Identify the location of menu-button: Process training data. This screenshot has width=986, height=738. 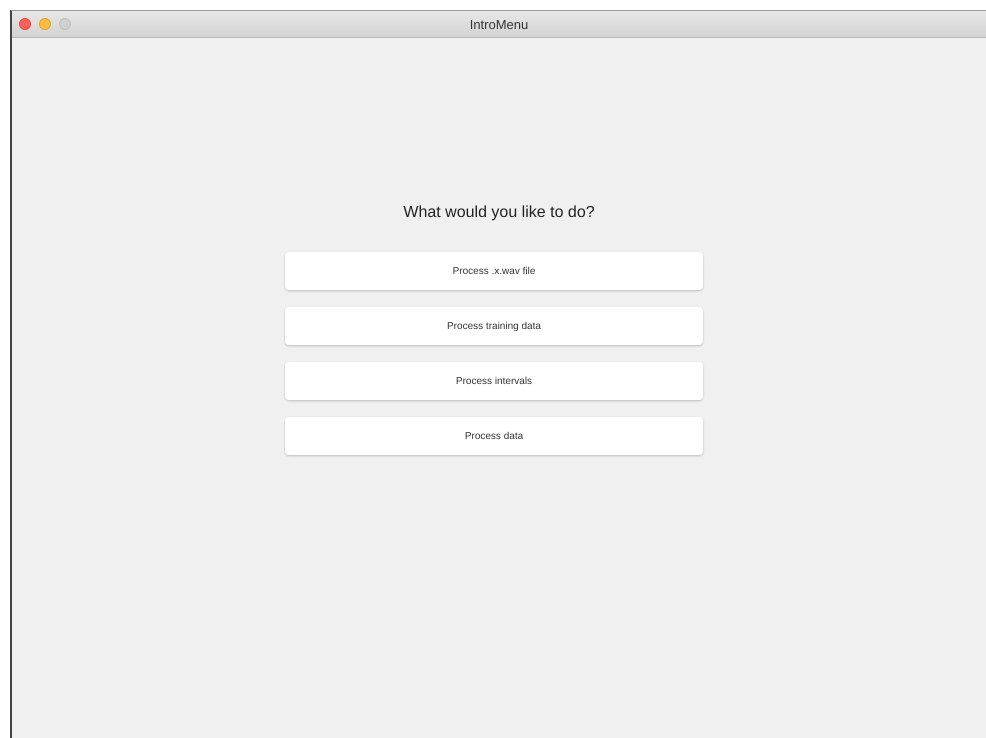
(494, 326).